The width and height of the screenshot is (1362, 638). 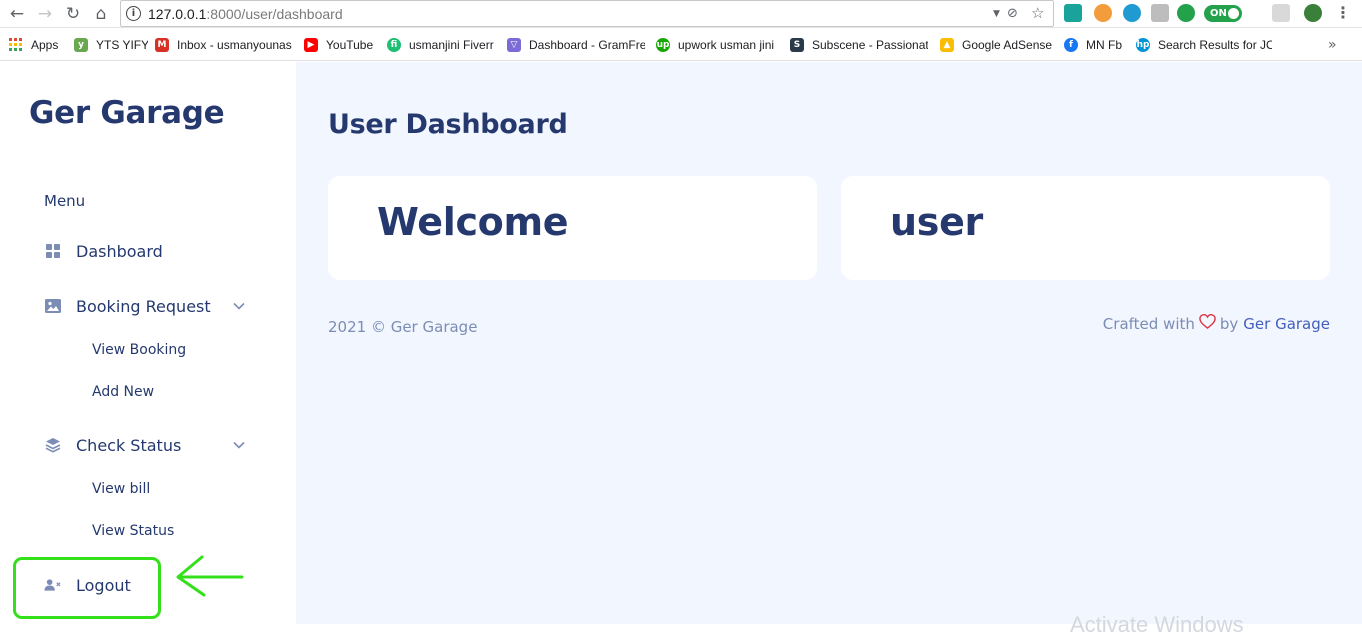 I want to click on bookmark-item: Apps, so click(x=39, y=45).